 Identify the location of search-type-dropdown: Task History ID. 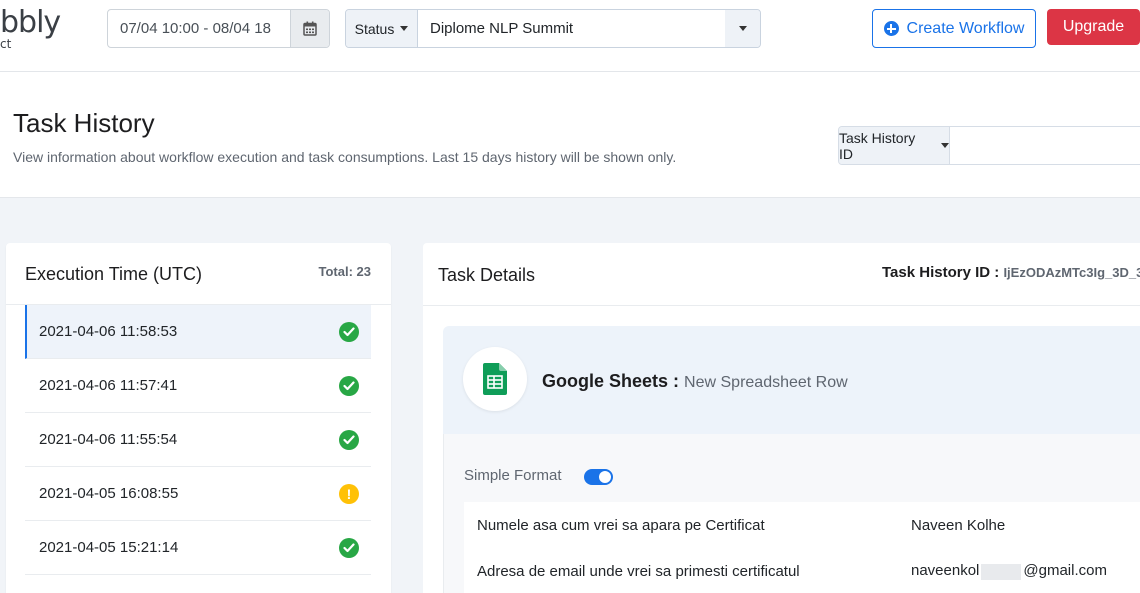
(894, 145).